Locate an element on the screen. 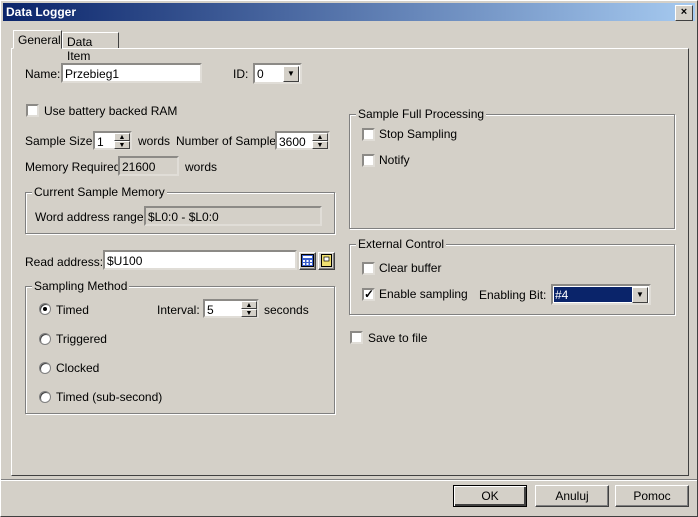  interval-spinner: ▲ ▼ is located at coordinates (248, 309).